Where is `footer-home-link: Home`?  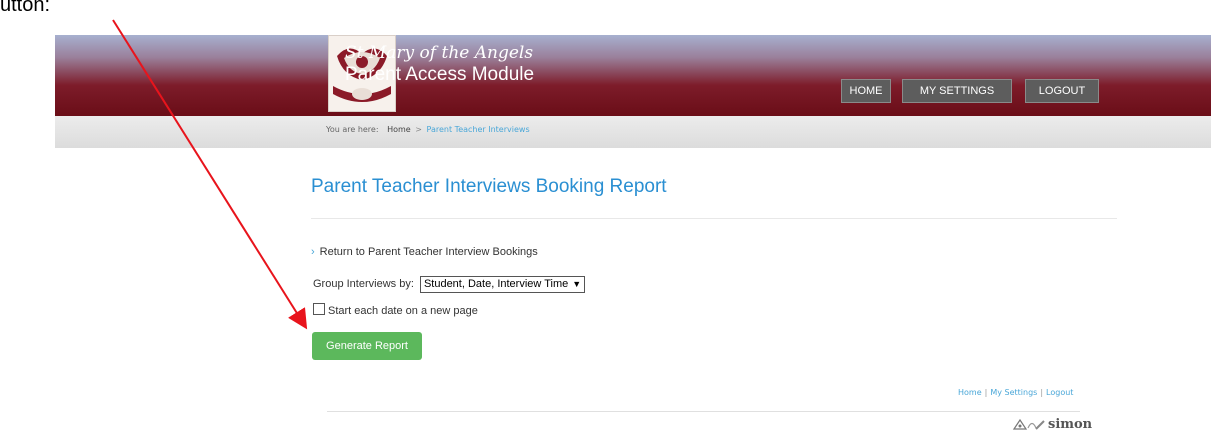 footer-home-link: Home is located at coordinates (970, 392).